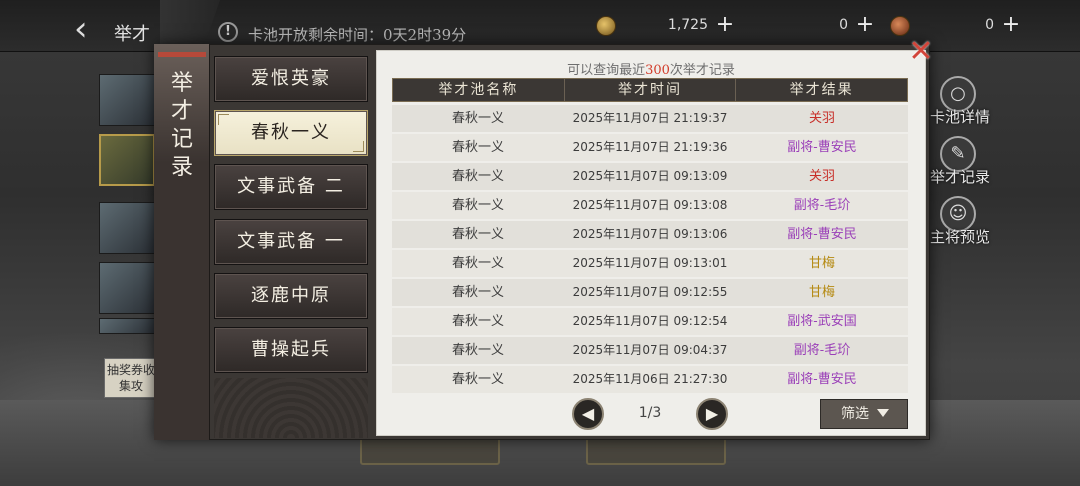 Image resolution: width=1080 pixels, height=486 pixels. I want to click on record-time: 2025年11月07日 09:13:06, so click(650, 234).